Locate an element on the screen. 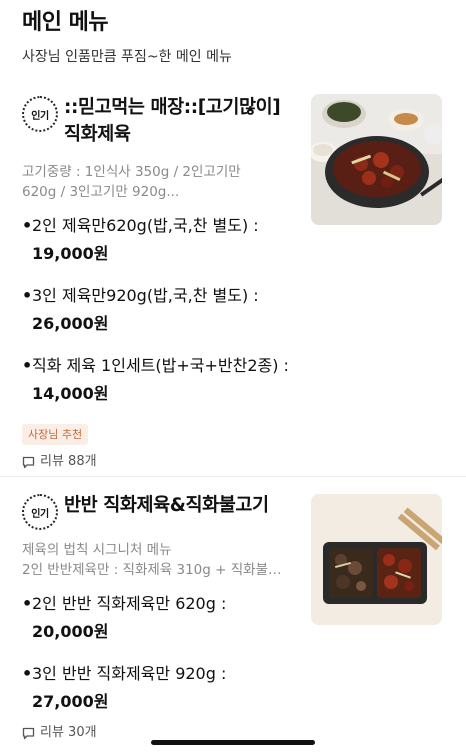 This screenshot has height=753, width=466. option-price: 14,000원 is located at coordinates (70, 393).